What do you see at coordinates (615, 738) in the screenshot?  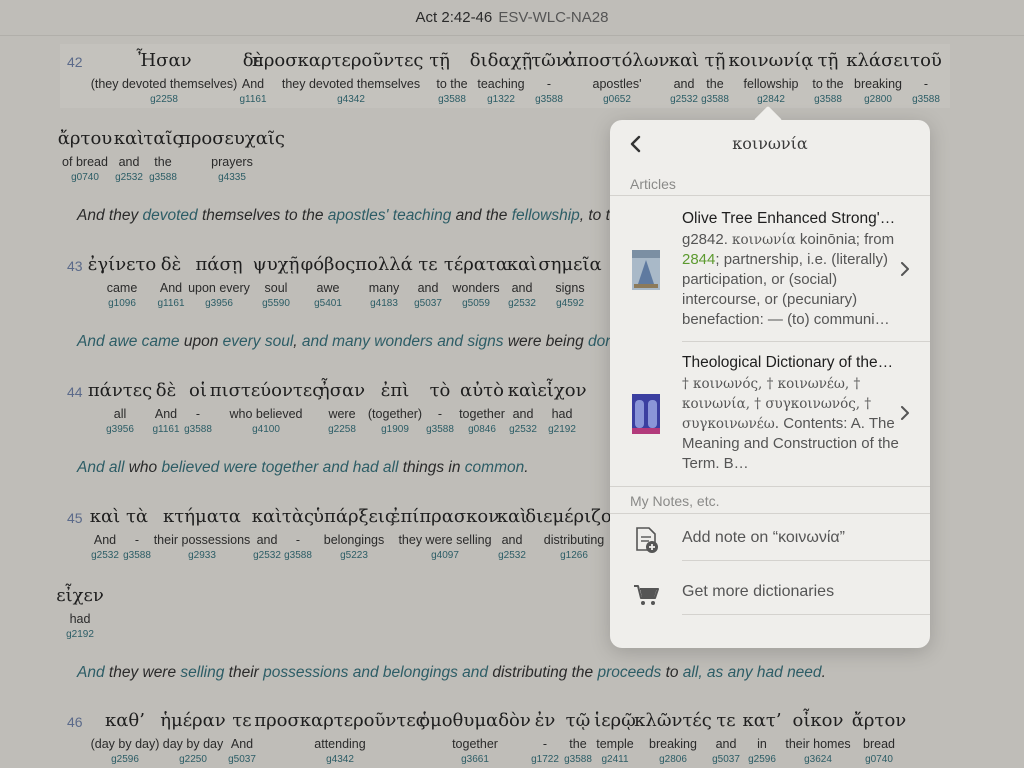 I see `interlinear-word: ἱερῷ temple g2411` at bounding box center [615, 738].